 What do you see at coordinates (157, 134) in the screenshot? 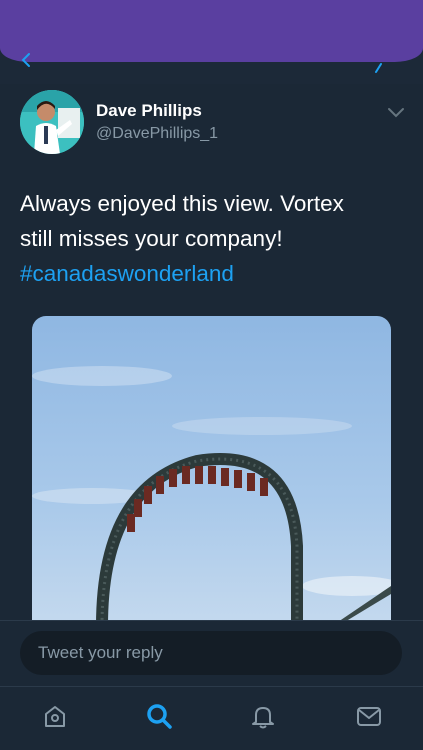
I see `user-handle: @DavePhillips_1` at bounding box center [157, 134].